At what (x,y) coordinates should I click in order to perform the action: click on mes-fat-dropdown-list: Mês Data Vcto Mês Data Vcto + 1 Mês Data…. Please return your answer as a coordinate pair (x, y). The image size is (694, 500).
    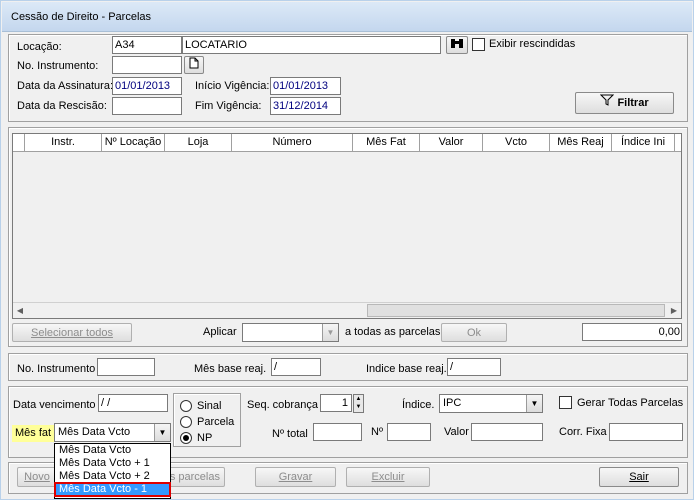
    Looking at the image, I should click on (112, 471).